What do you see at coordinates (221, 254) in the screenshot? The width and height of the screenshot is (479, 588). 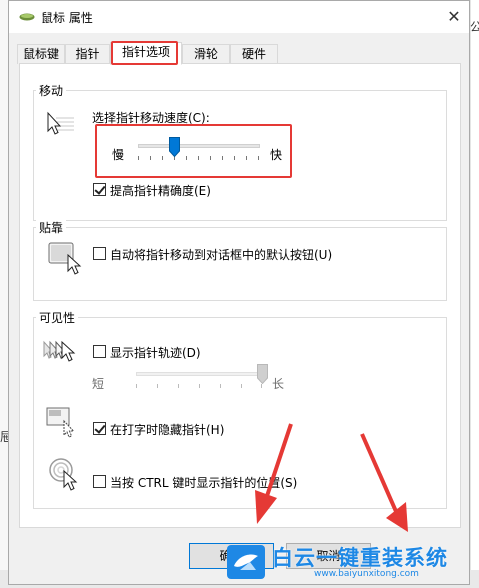 I see `snap-to-default-label: 自动将指针移动到对话框中的默认按钮(U)` at bounding box center [221, 254].